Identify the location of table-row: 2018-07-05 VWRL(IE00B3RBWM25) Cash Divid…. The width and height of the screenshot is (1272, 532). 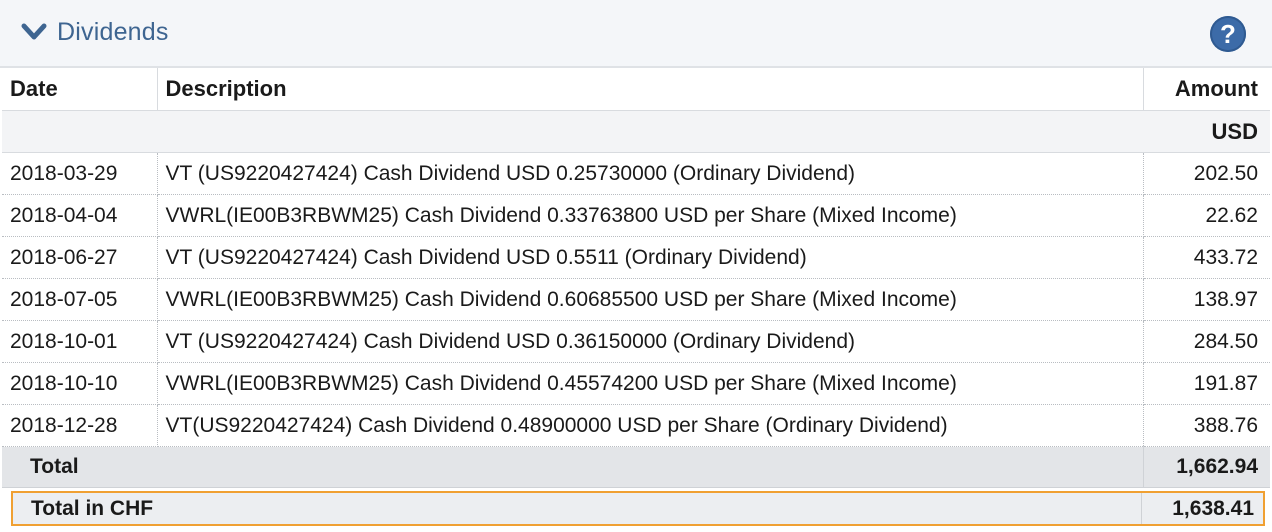
(636, 299).